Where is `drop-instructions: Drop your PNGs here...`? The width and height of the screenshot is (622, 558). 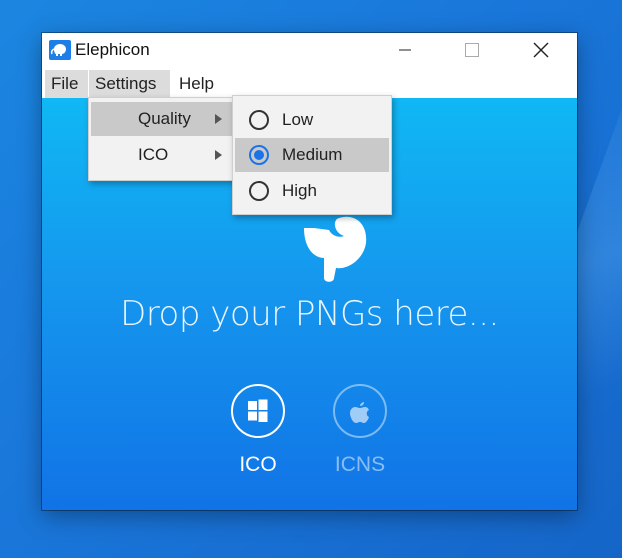 drop-instructions: Drop your PNGs here... is located at coordinates (309, 314).